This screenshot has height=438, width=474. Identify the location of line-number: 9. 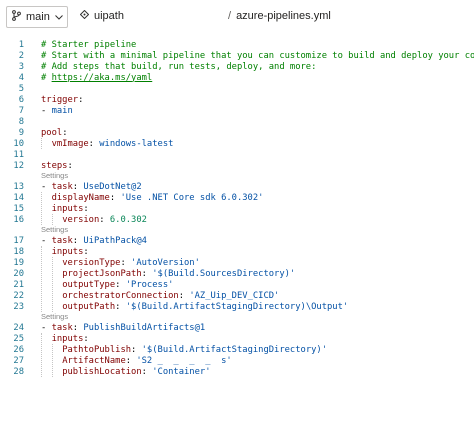
(21, 132).